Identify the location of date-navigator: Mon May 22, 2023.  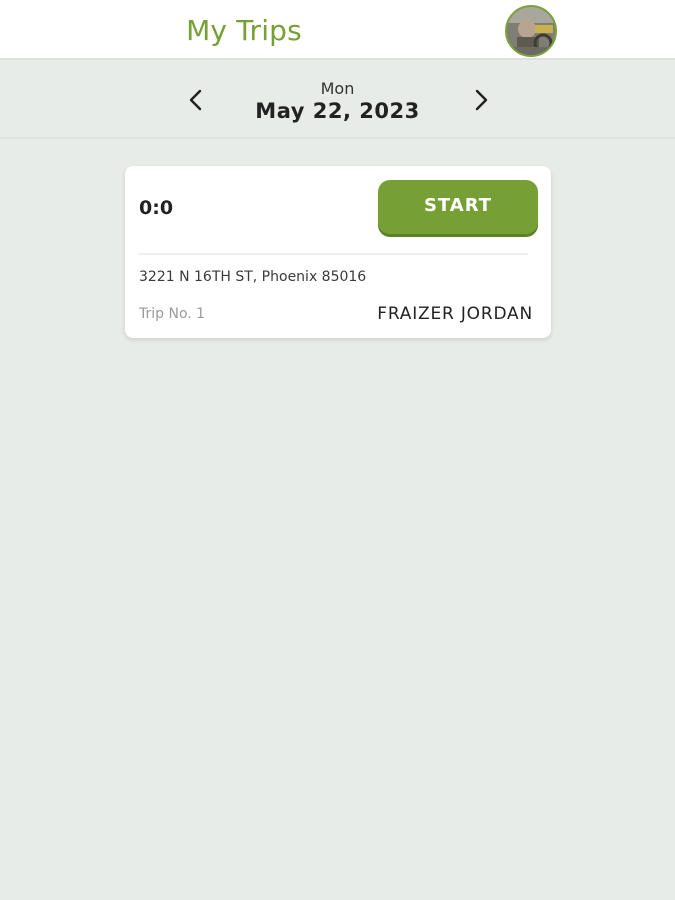
(337, 100).